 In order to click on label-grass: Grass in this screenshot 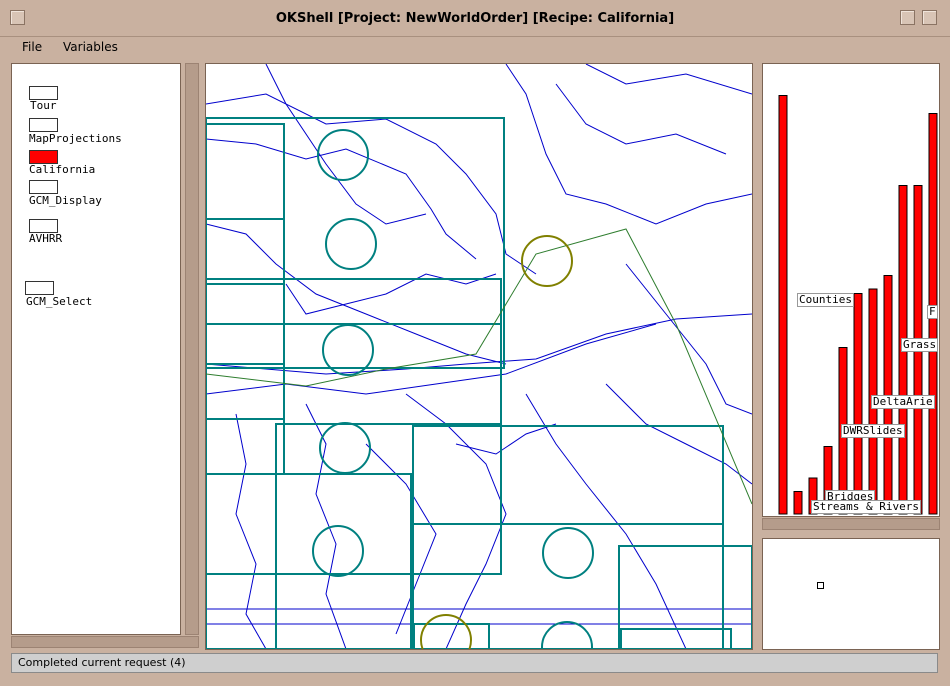, I will do `click(920, 345)`.